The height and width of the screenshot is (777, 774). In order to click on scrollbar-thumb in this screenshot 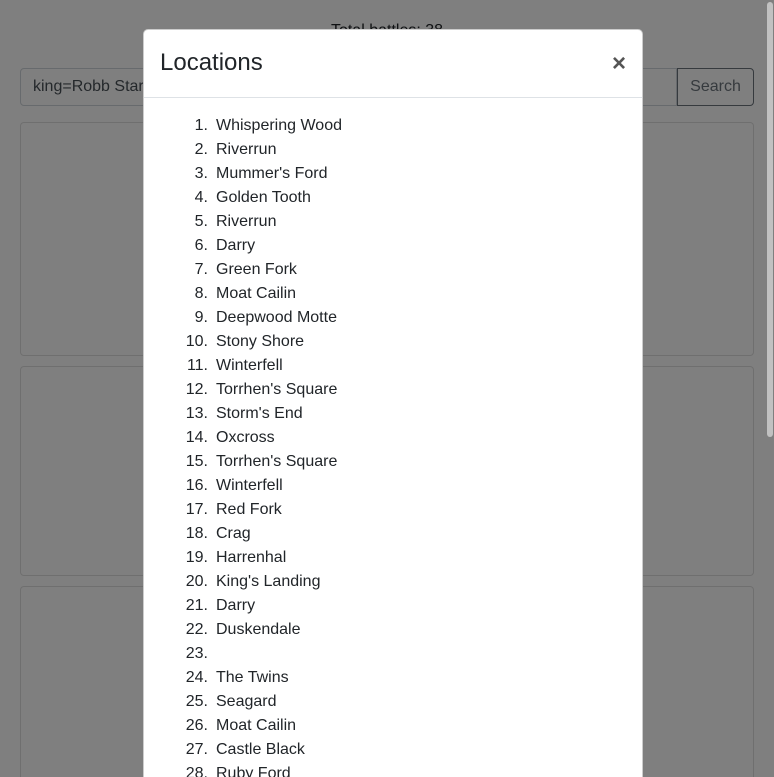, I will do `click(770, 219)`.